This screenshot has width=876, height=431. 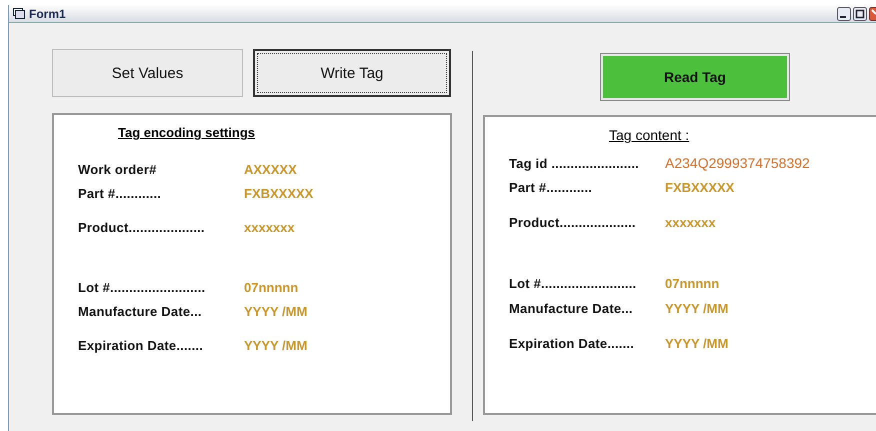 What do you see at coordinates (649, 135) in the screenshot?
I see `panel-title: Tag content :` at bounding box center [649, 135].